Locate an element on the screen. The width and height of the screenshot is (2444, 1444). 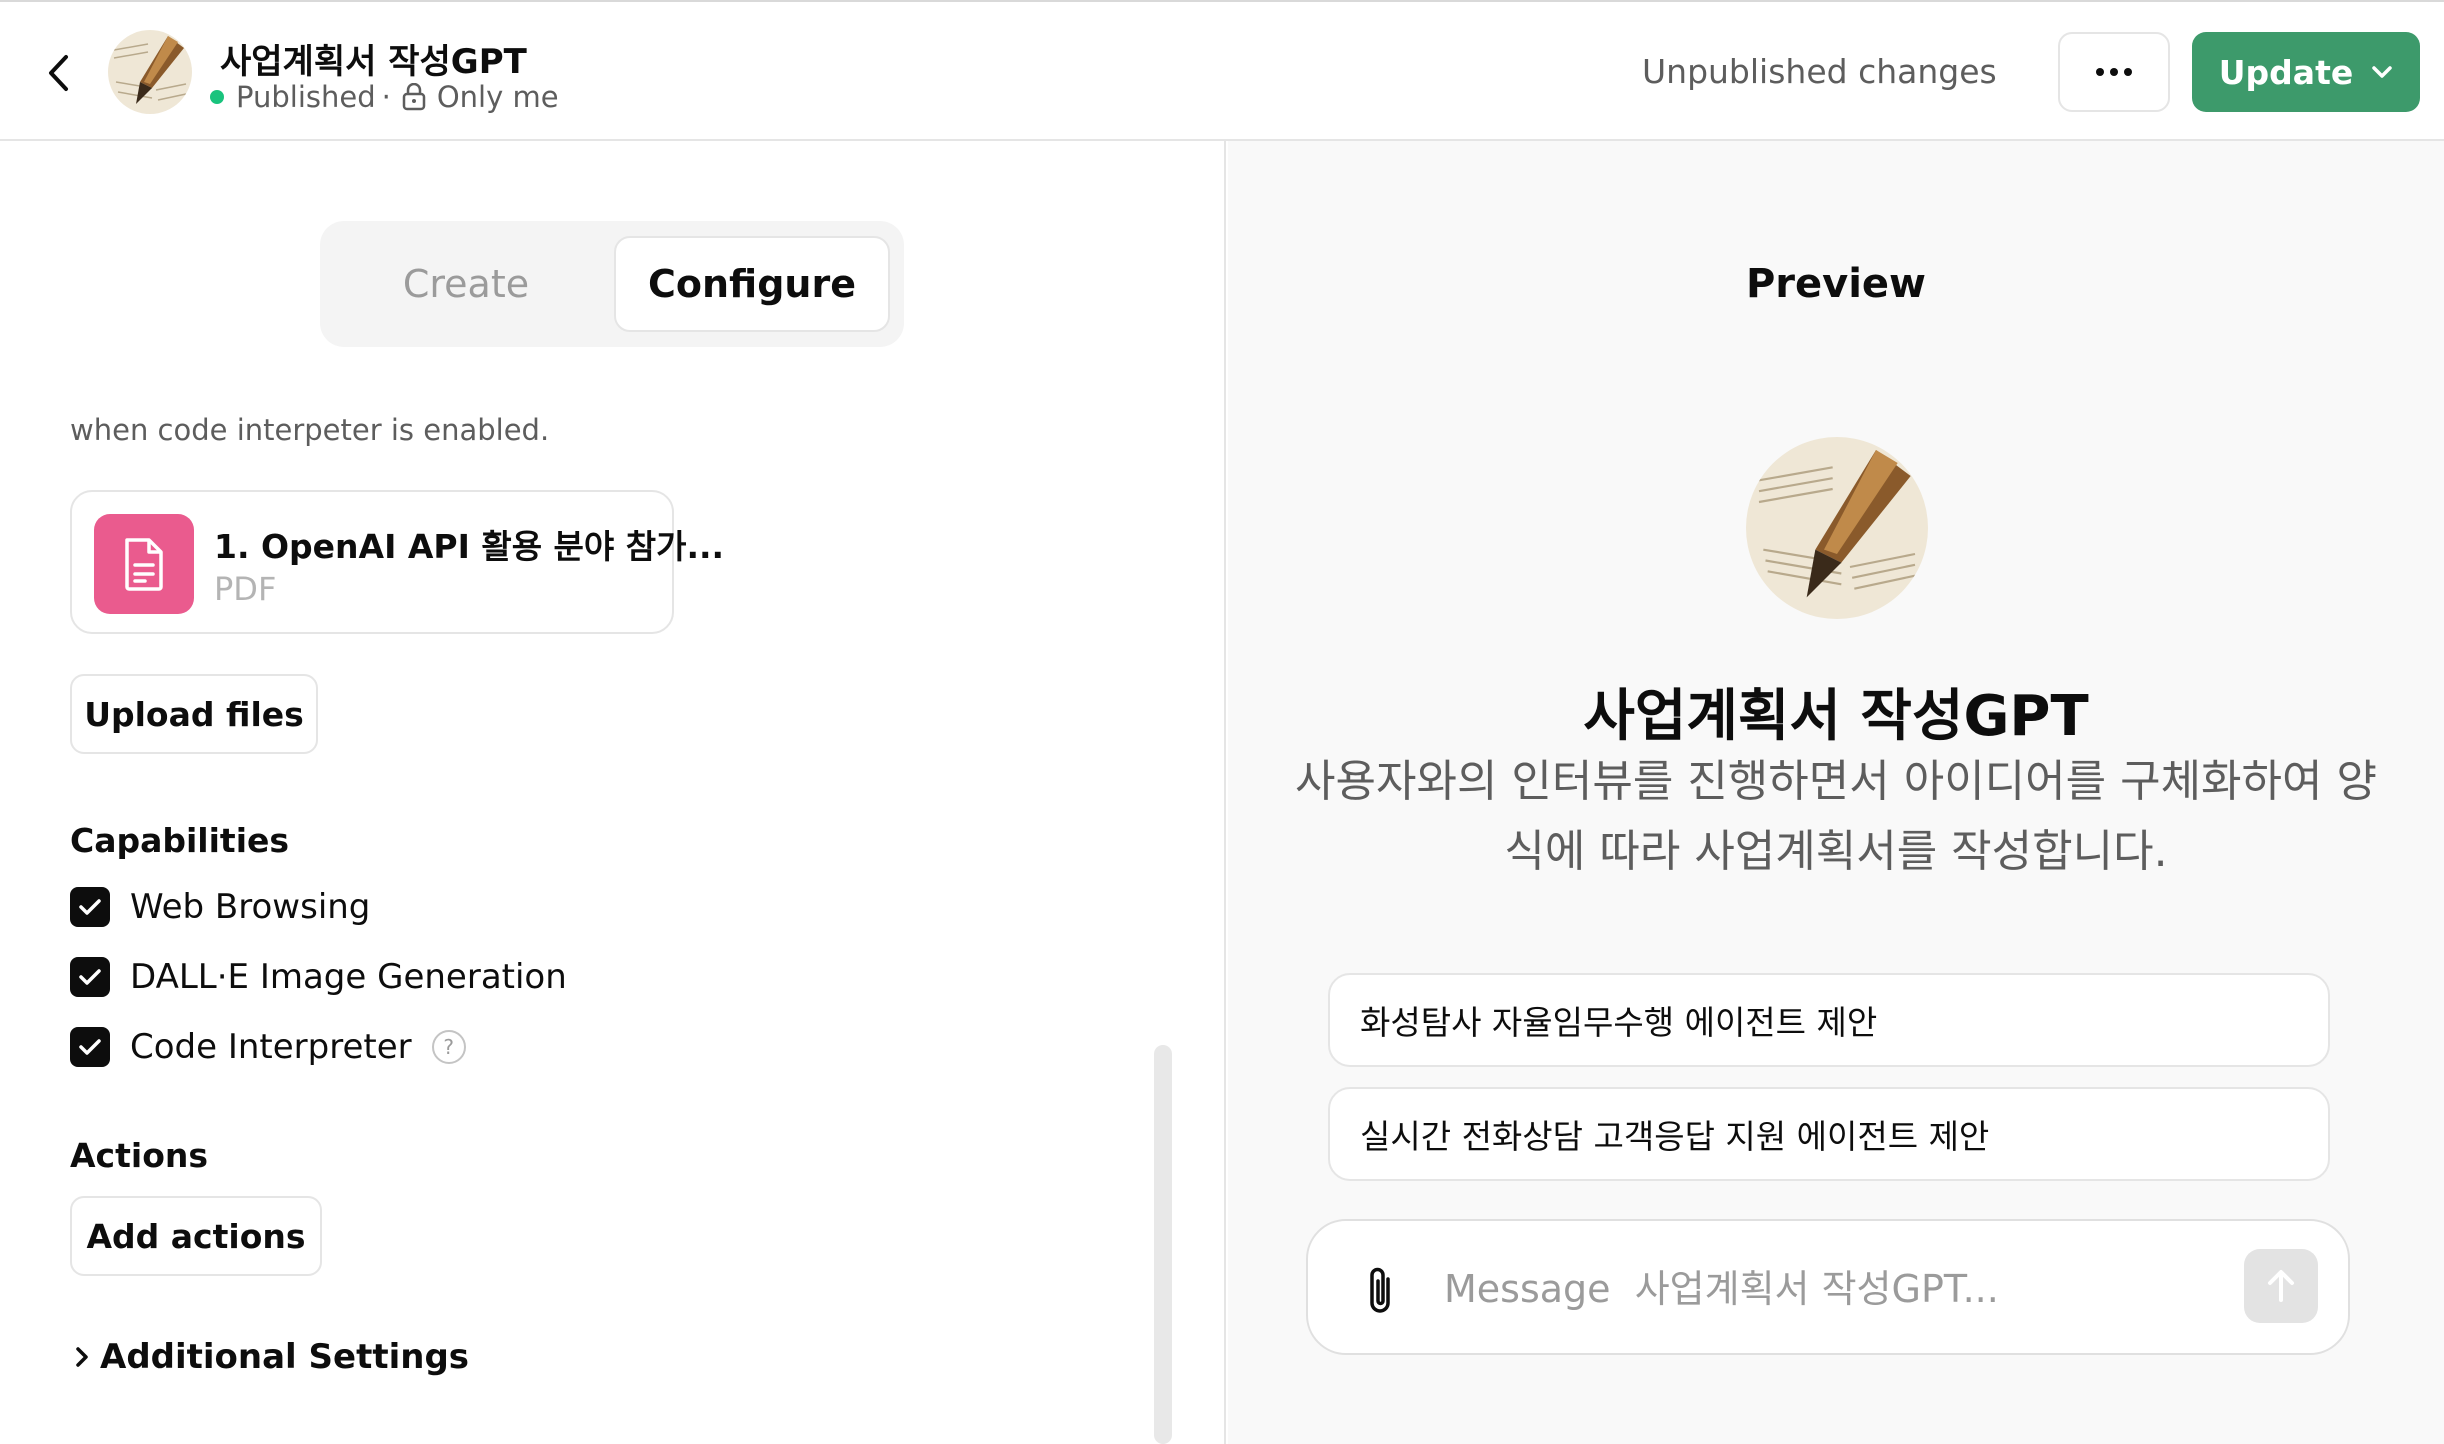
tab-create: Create is located at coordinates (466, 284).